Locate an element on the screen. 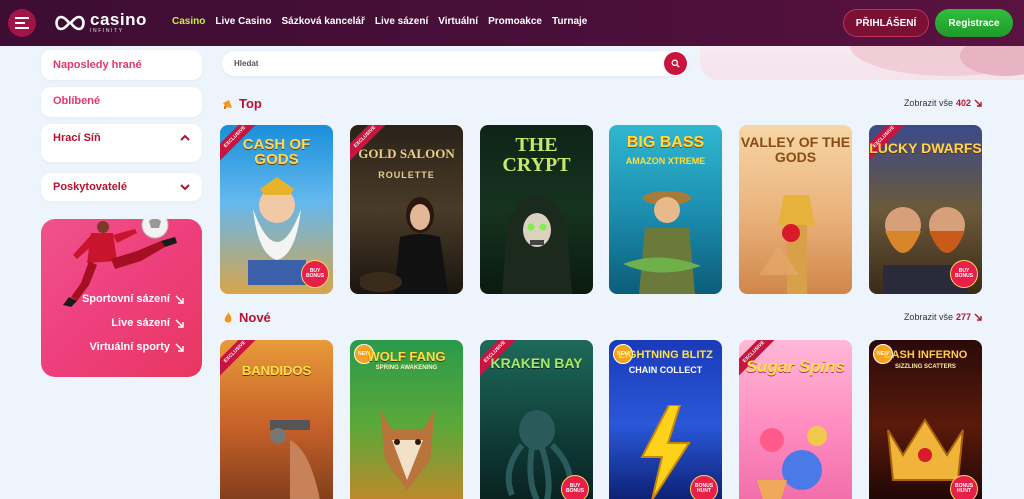 This screenshot has width=1024, height=499. megaphone-icon is located at coordinates (227, 104).